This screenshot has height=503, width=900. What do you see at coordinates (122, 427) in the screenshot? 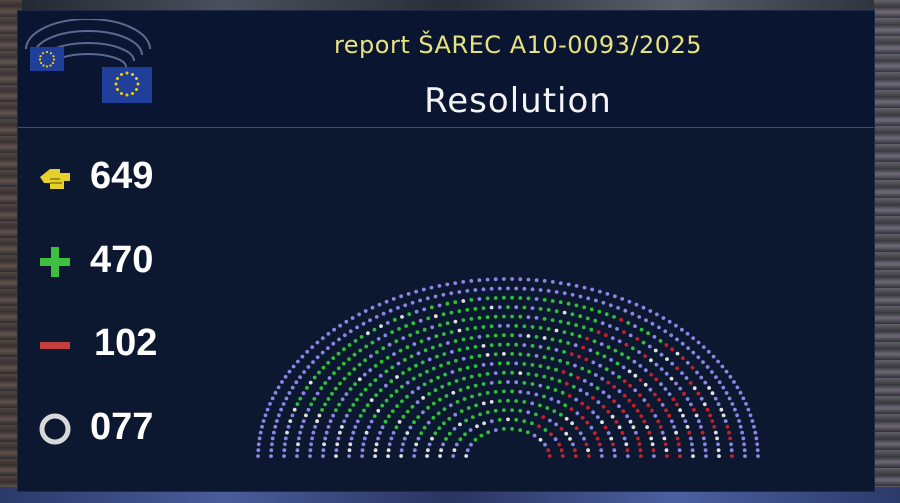
I see `tally-abstentions-value: 077` at bounding box center [122, 427].